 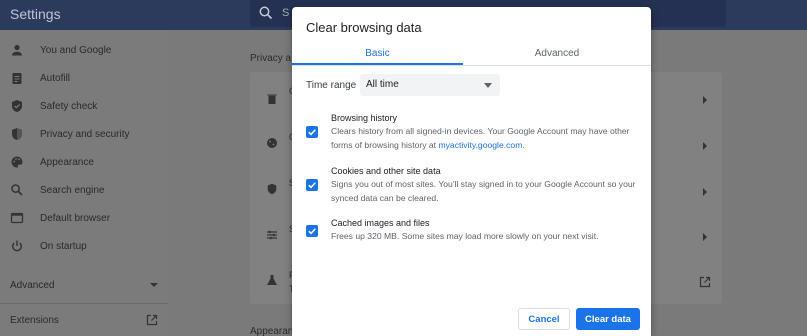 I want to click on time-range-label: Time range, so click(x=331, y=85).